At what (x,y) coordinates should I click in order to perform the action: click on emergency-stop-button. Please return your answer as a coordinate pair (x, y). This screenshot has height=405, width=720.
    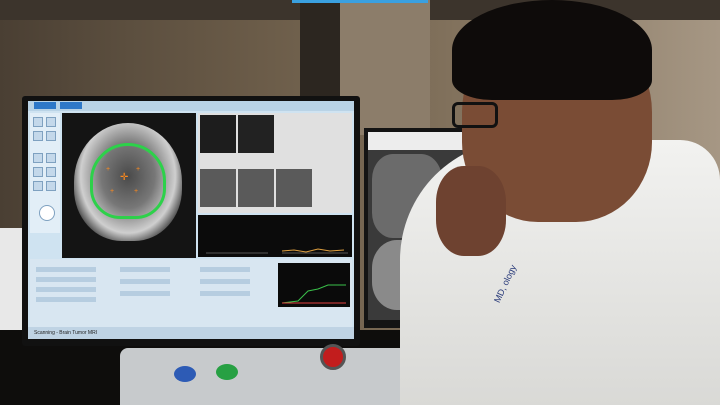
    Looking at the image, I should click on (333, 357).